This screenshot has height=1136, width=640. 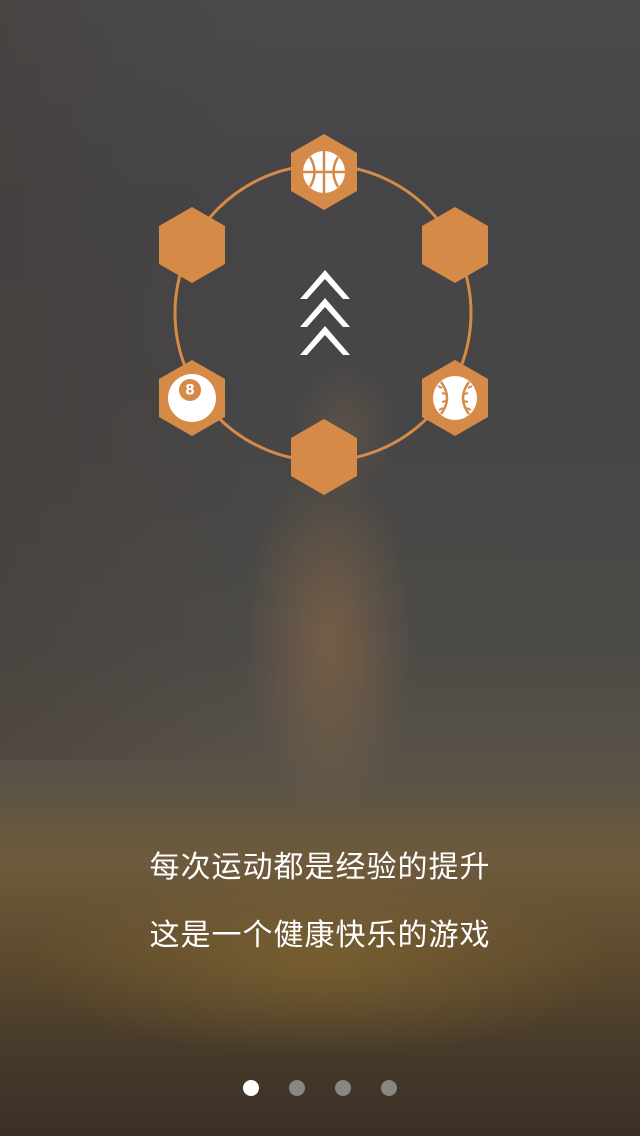 I want to click on billiard-8-ball-icon: 8, so click(x=192, y=398).